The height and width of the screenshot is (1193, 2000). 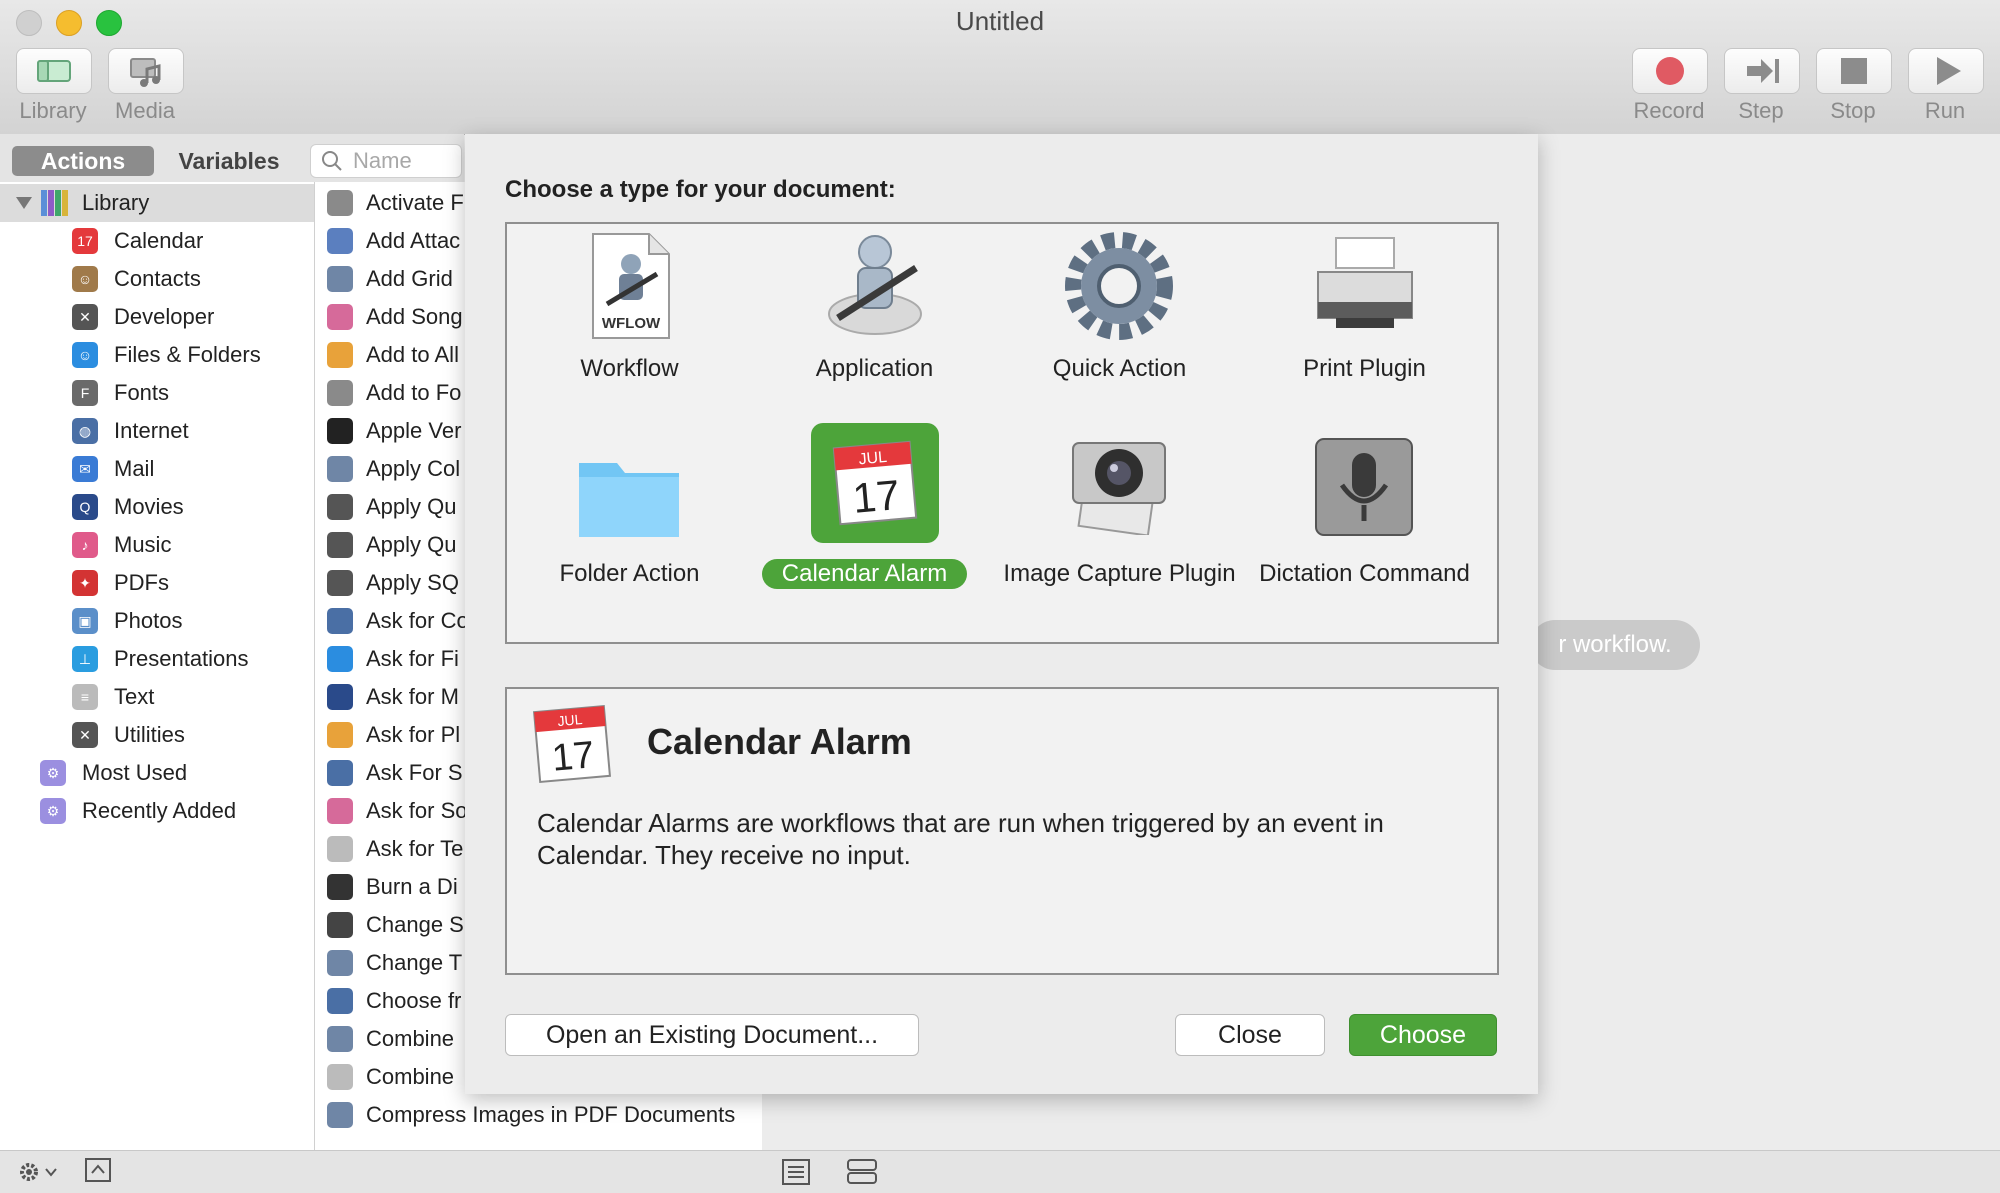 I want to click on sidebar-item-label: PDFs, so click(x=141, y=582).